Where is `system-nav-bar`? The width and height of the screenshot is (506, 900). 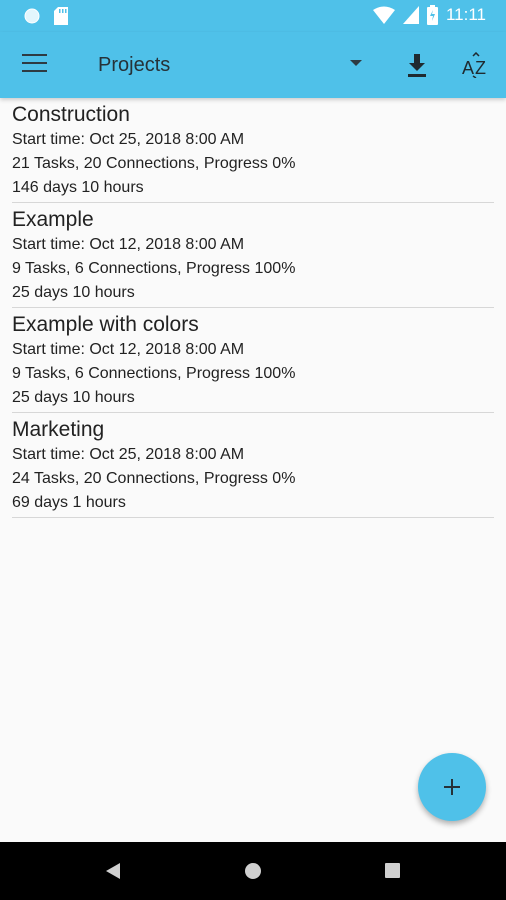 system-nav-bar is located at coordinates (253, 871).